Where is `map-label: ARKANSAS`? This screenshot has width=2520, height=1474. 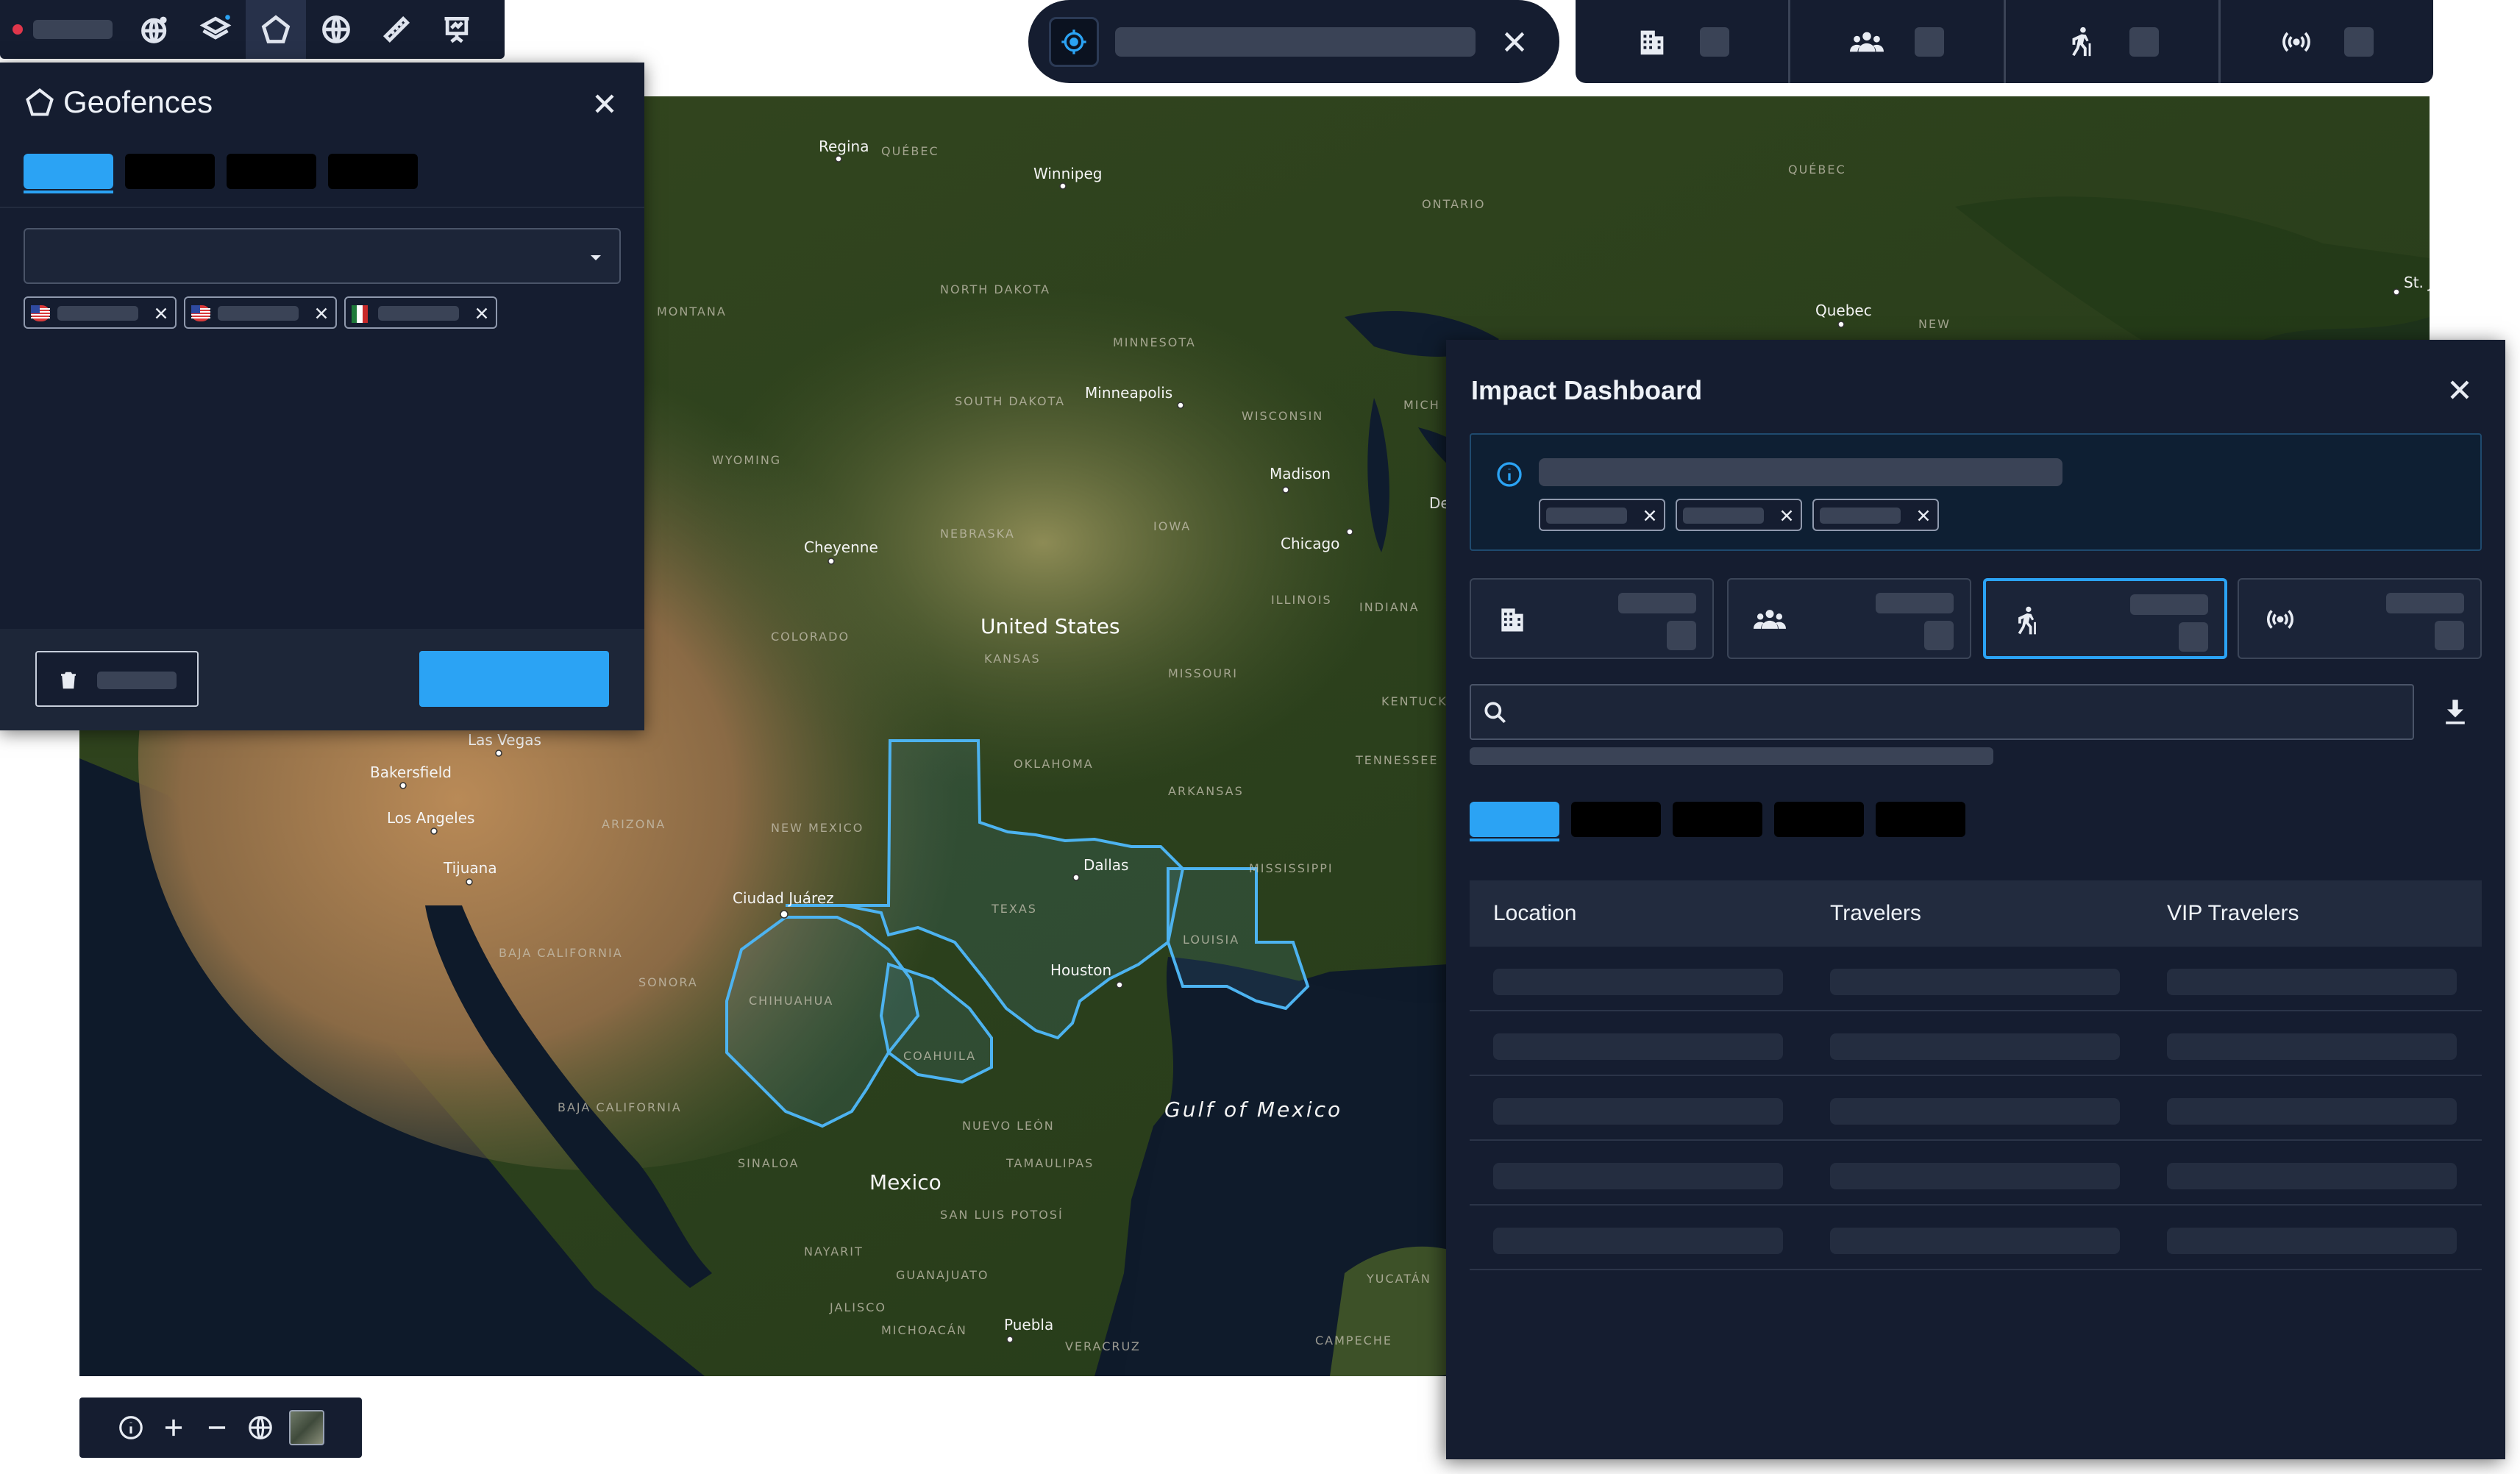 map-label: ARKANSAS is located at coordinates (1206, 791).